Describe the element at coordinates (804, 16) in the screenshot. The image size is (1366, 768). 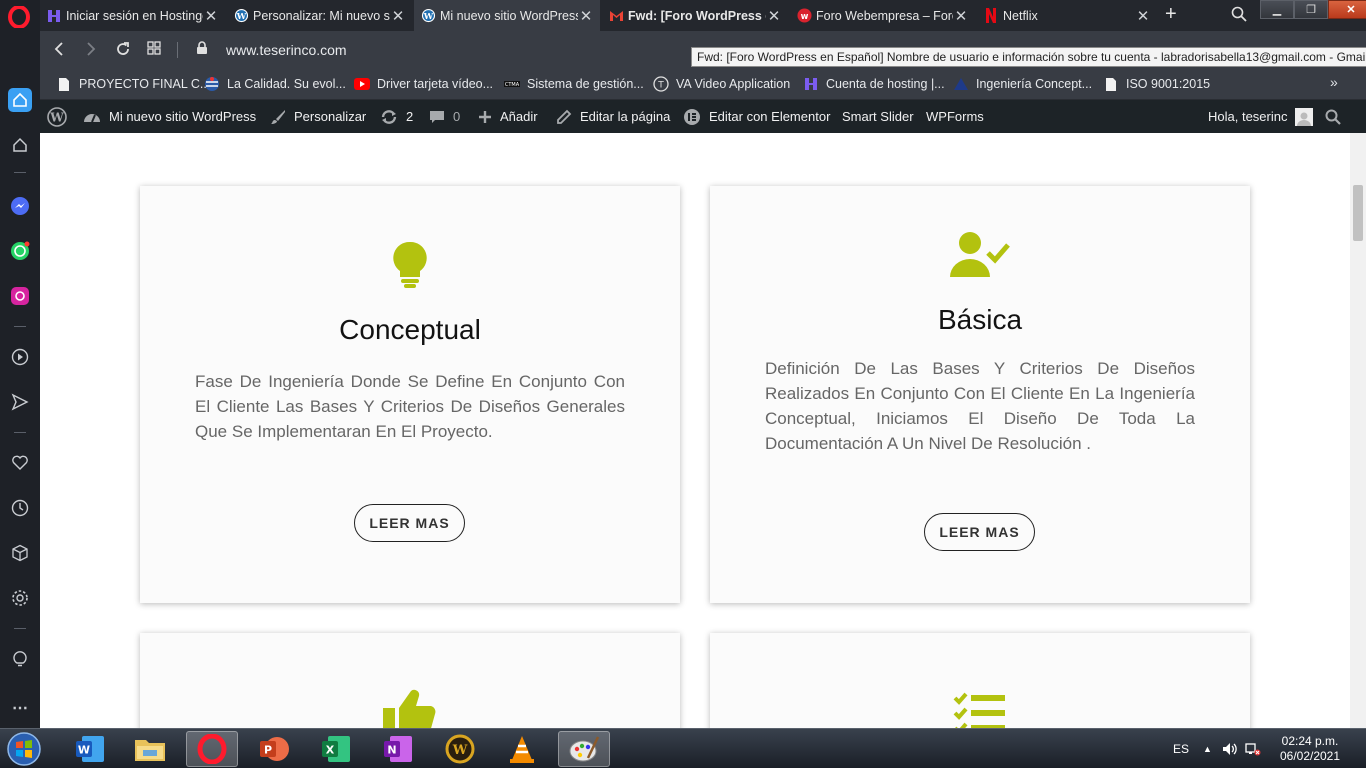
I see `webempresa-icon: w` at that location.